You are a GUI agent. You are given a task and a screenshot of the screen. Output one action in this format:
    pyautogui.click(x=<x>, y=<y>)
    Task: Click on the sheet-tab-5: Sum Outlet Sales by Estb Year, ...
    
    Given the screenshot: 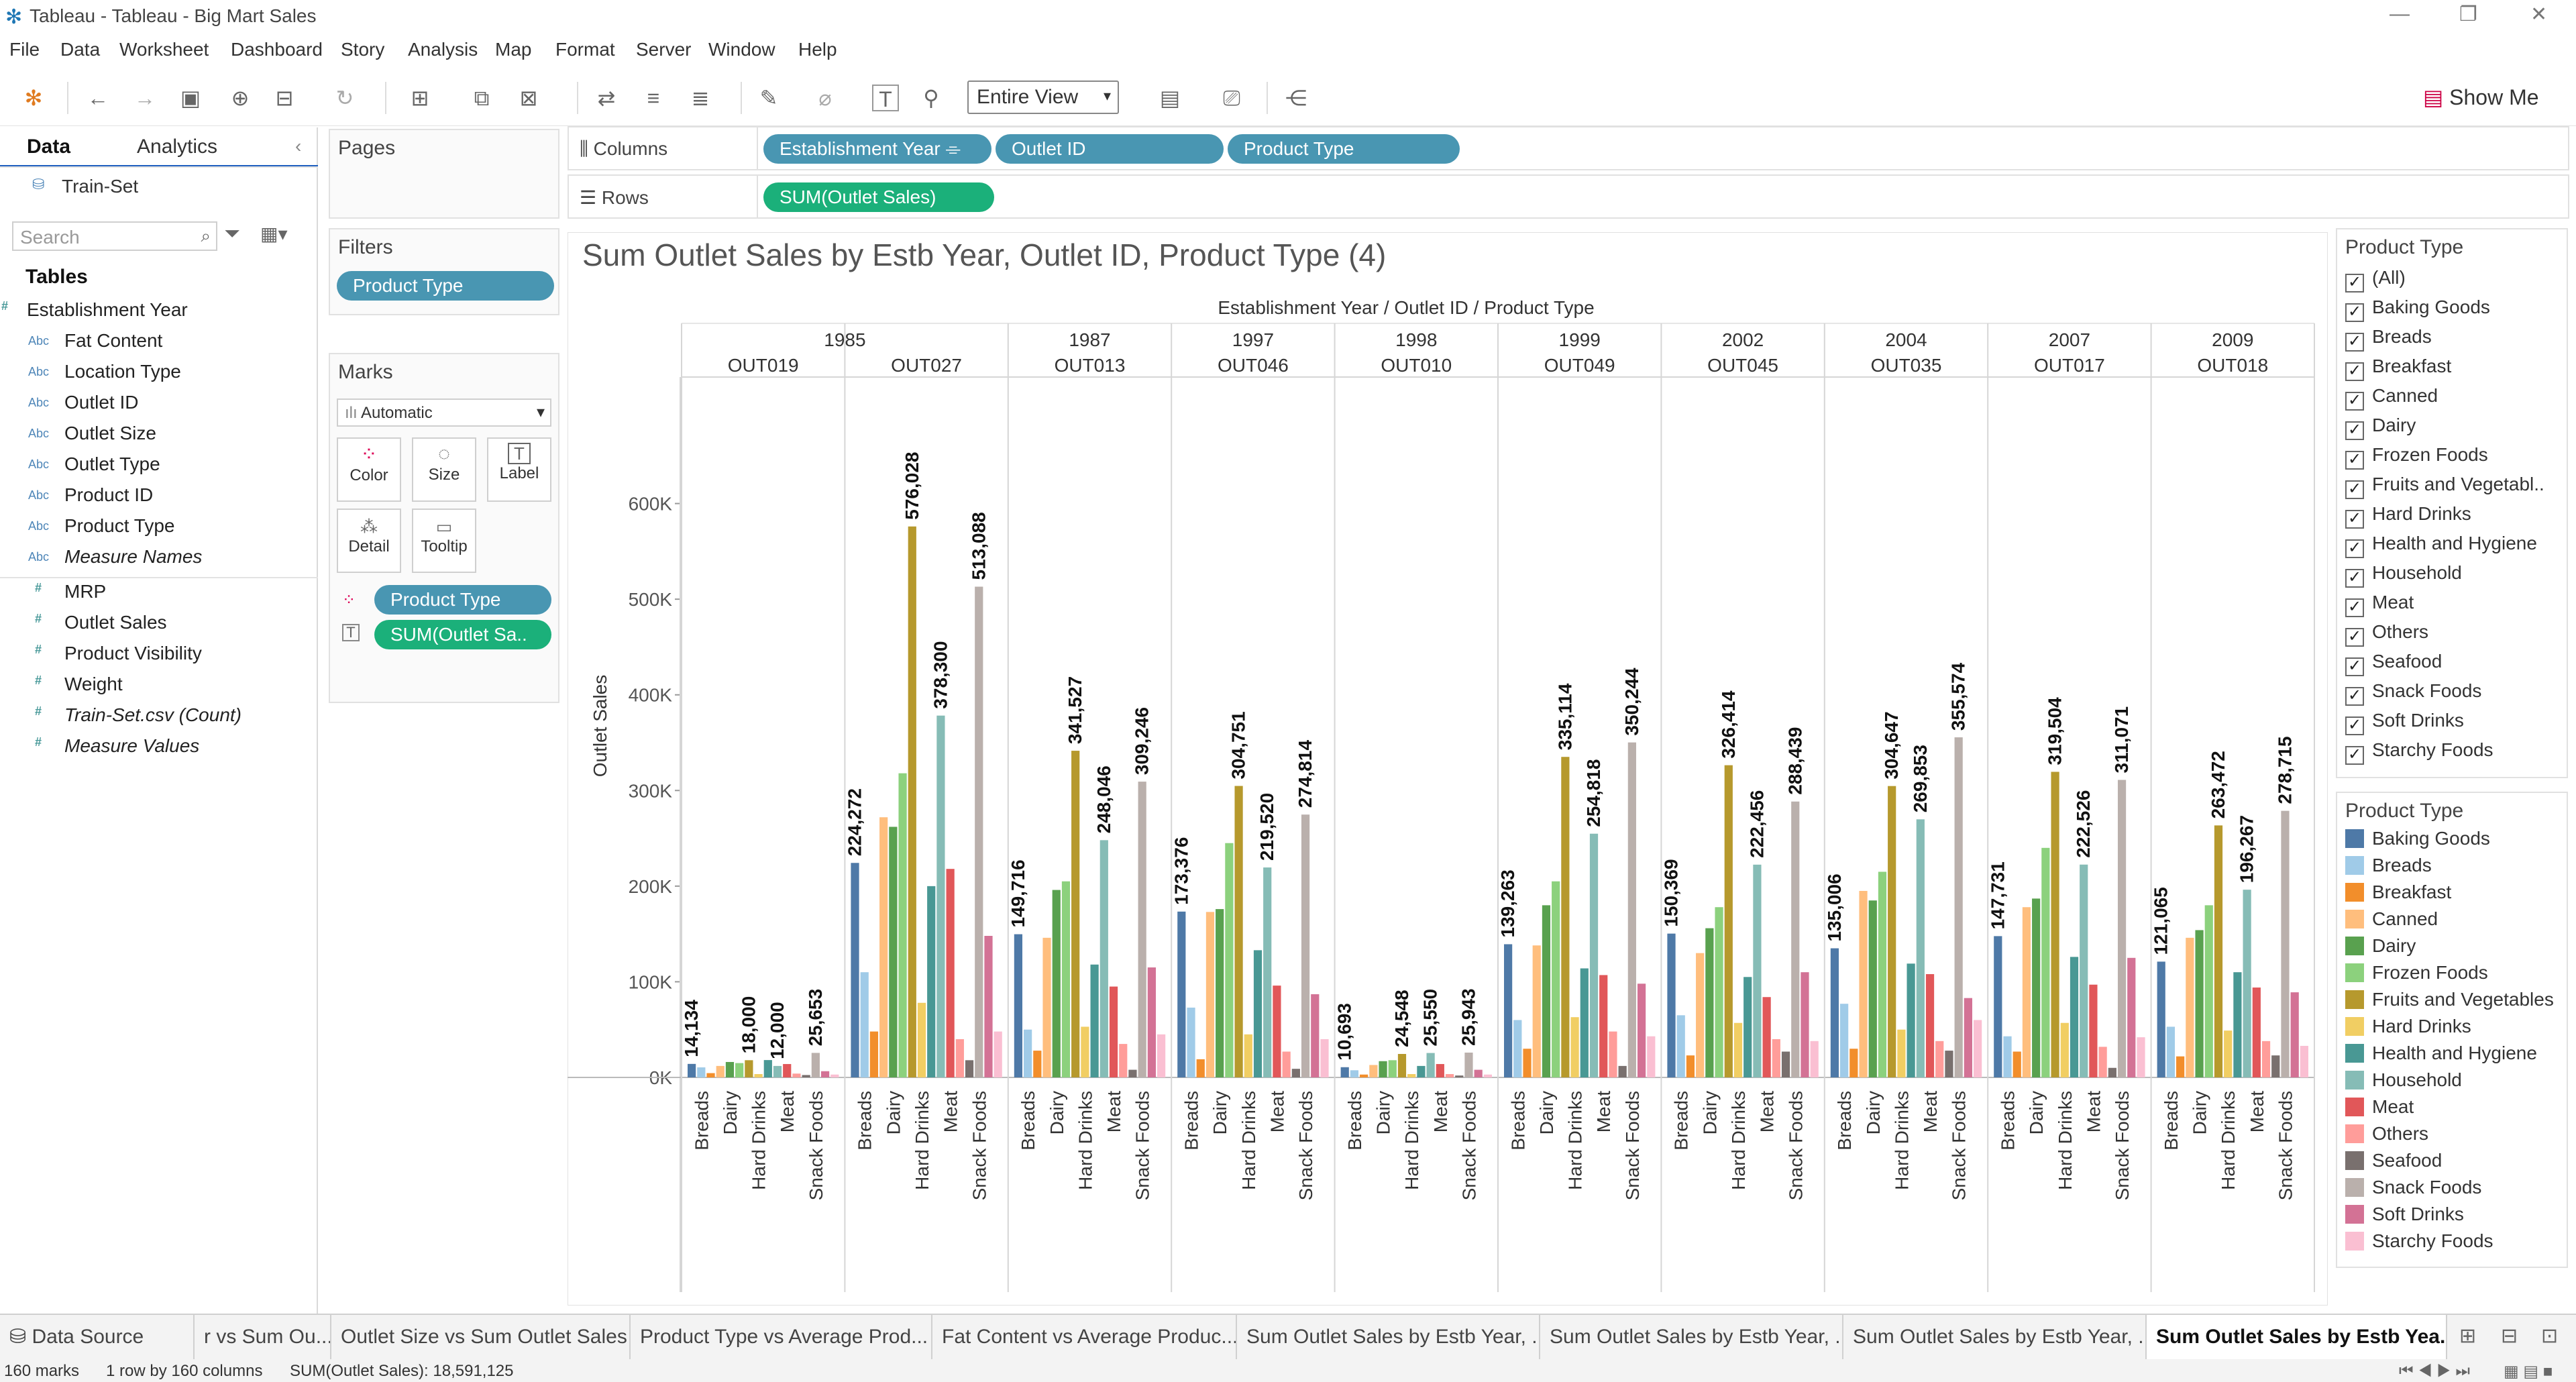 What is the action you would take?
    pyautogui.click(x=1388, y=1337)
    